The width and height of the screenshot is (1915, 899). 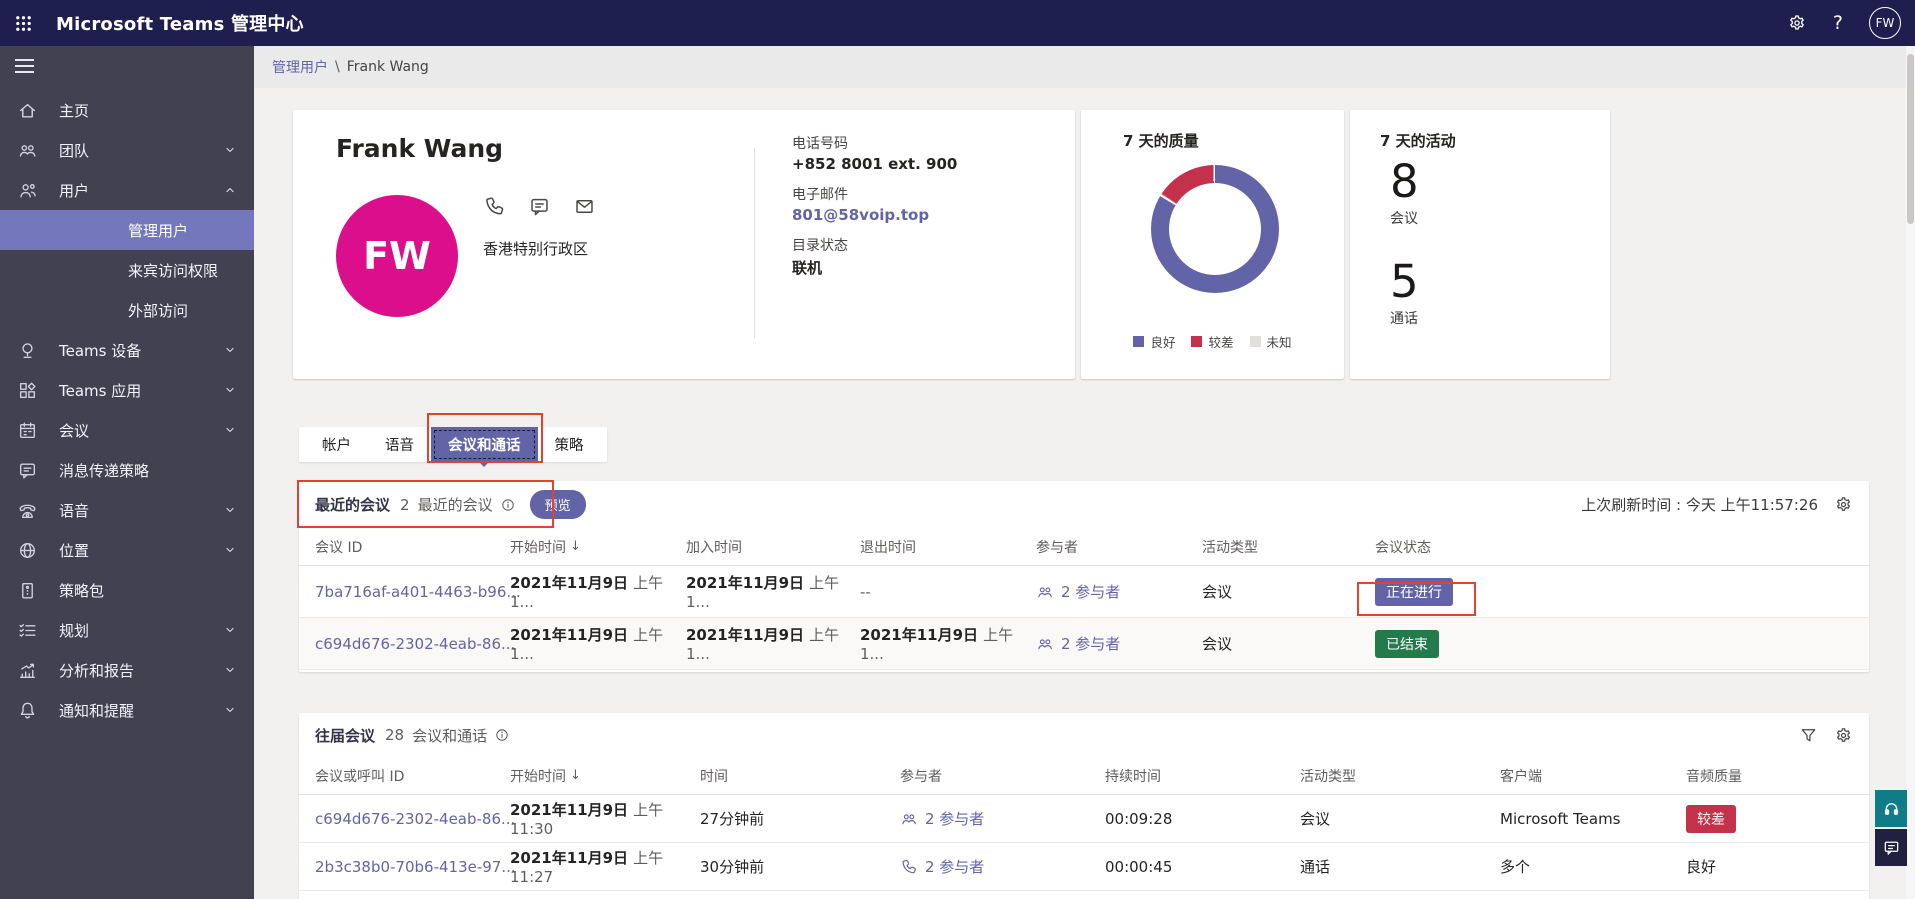 What do you see at coordinates (412, 547) in the screenshot?
I see `col-meeting-id: 会议 ID` at bounding box center [412, 547].